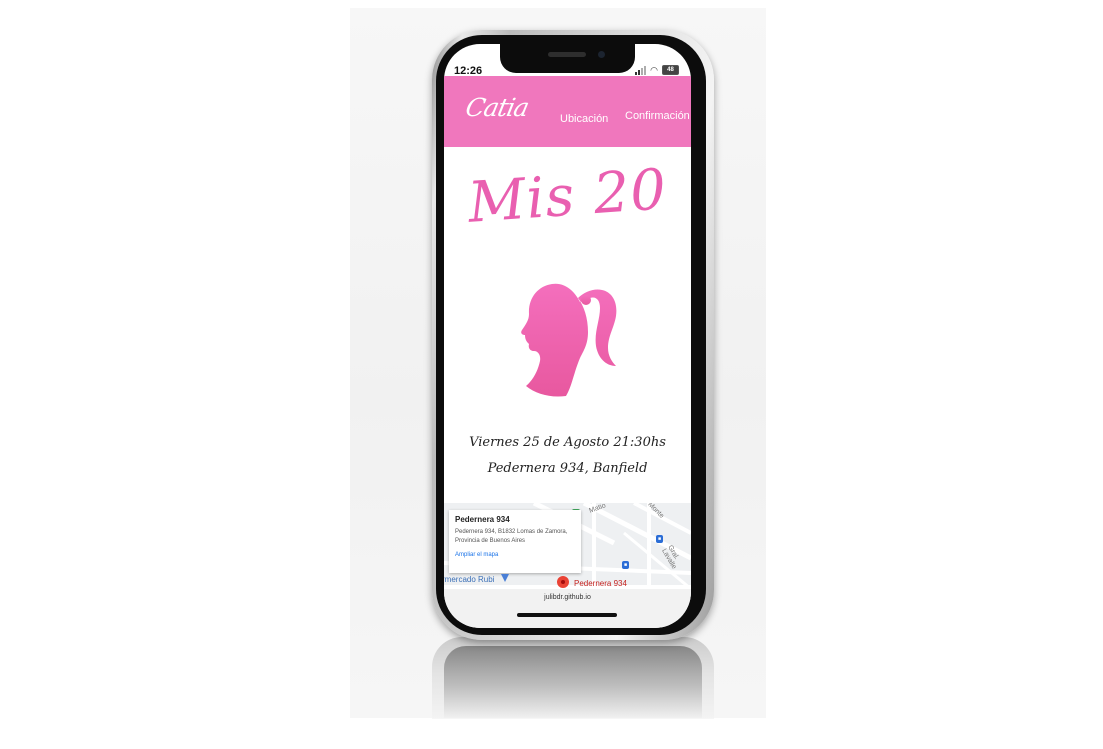  Describe the element at coordinates (641, 70) in the screenshot. I see `signal-icon` at that location.